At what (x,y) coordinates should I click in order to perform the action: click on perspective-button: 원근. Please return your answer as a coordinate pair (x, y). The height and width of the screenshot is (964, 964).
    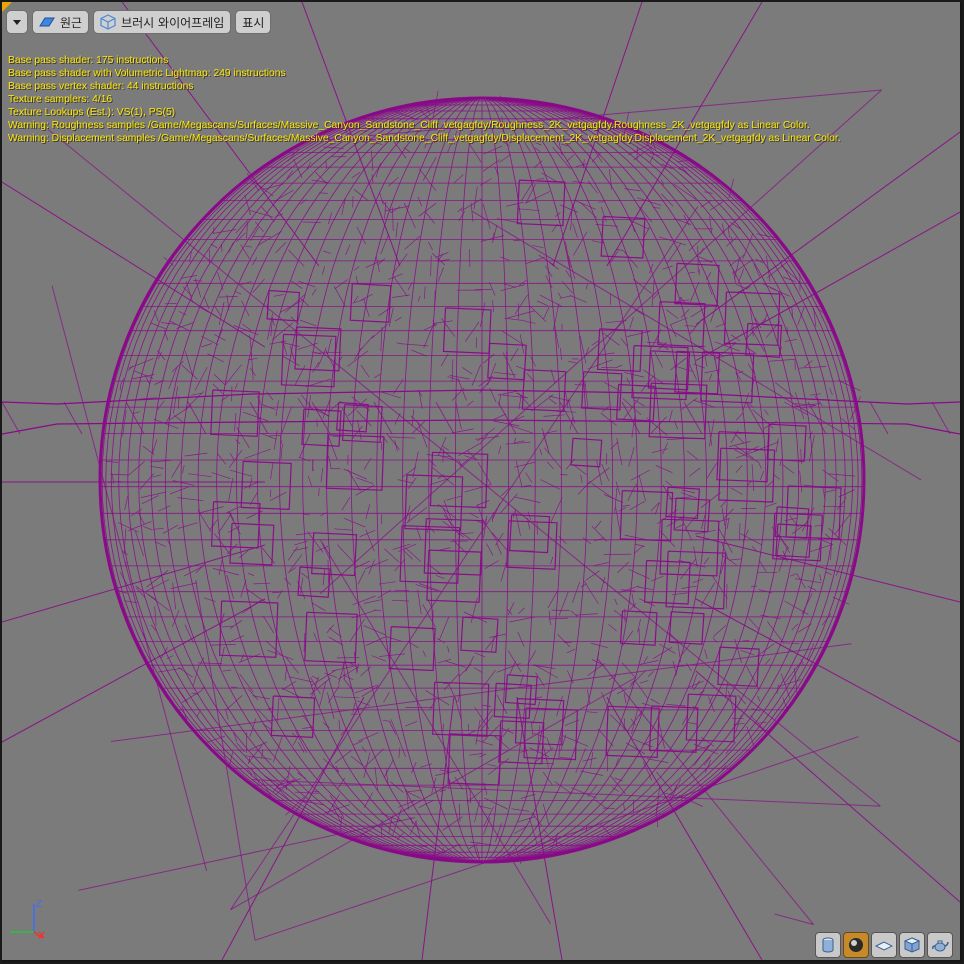
    Looking at the image, I should click on (61, 22).